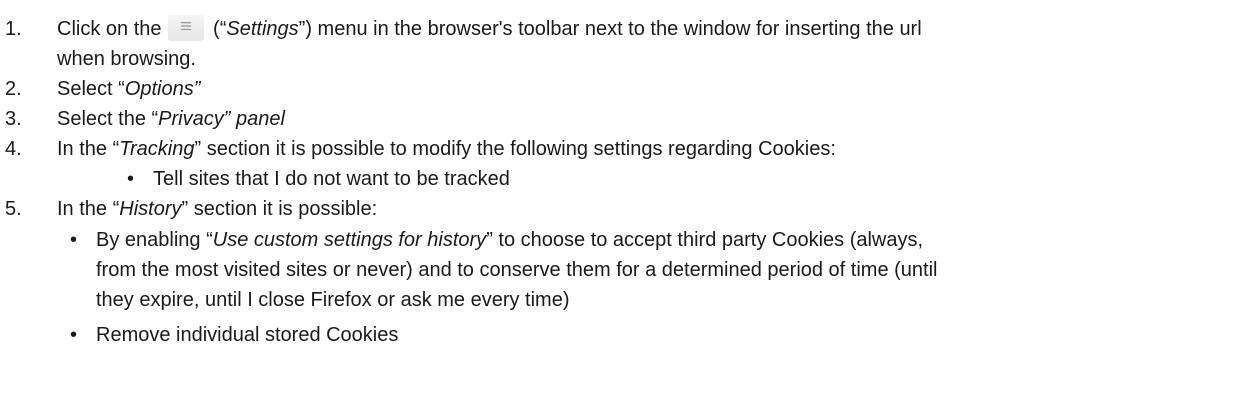  Describe the element at coordinates (247, 335) in the screenshot. I see `bullet-text: Remove individual stored Cookies` at that location.